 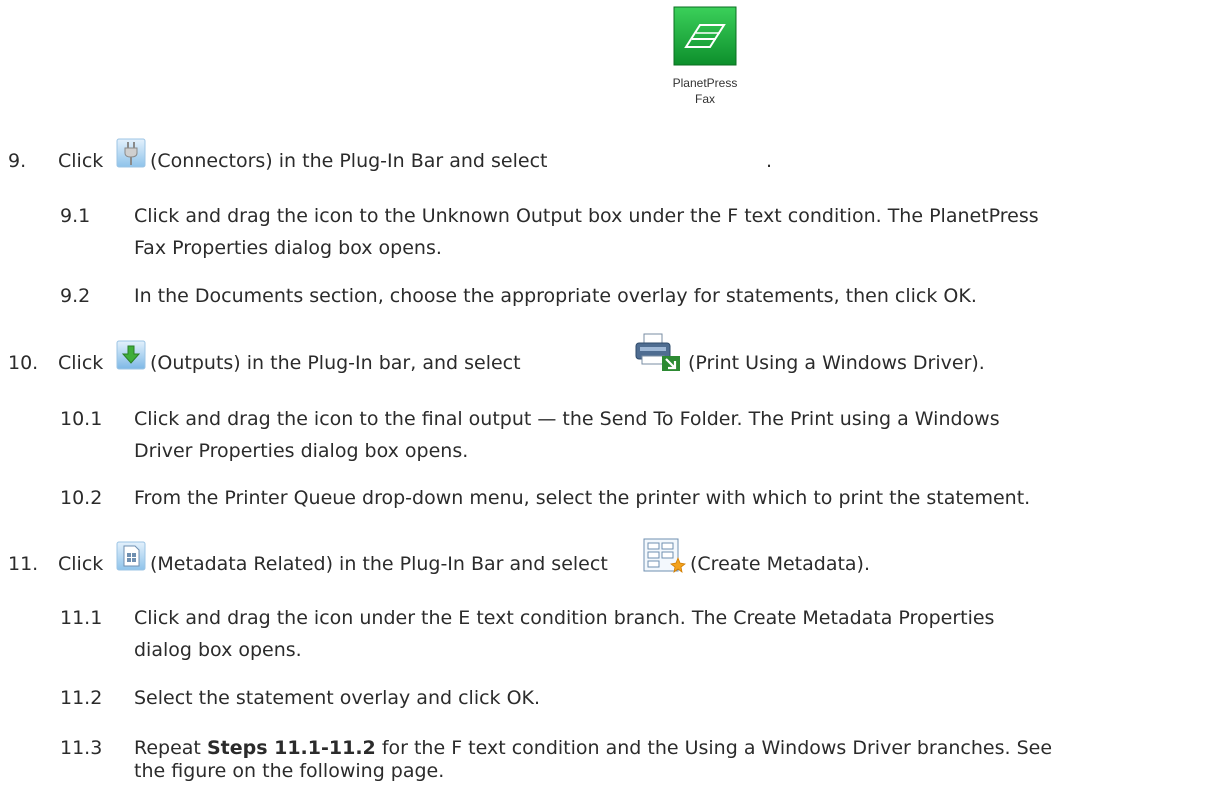 I want to click on planetpress-fax-icon, so click(x=705, y=36).